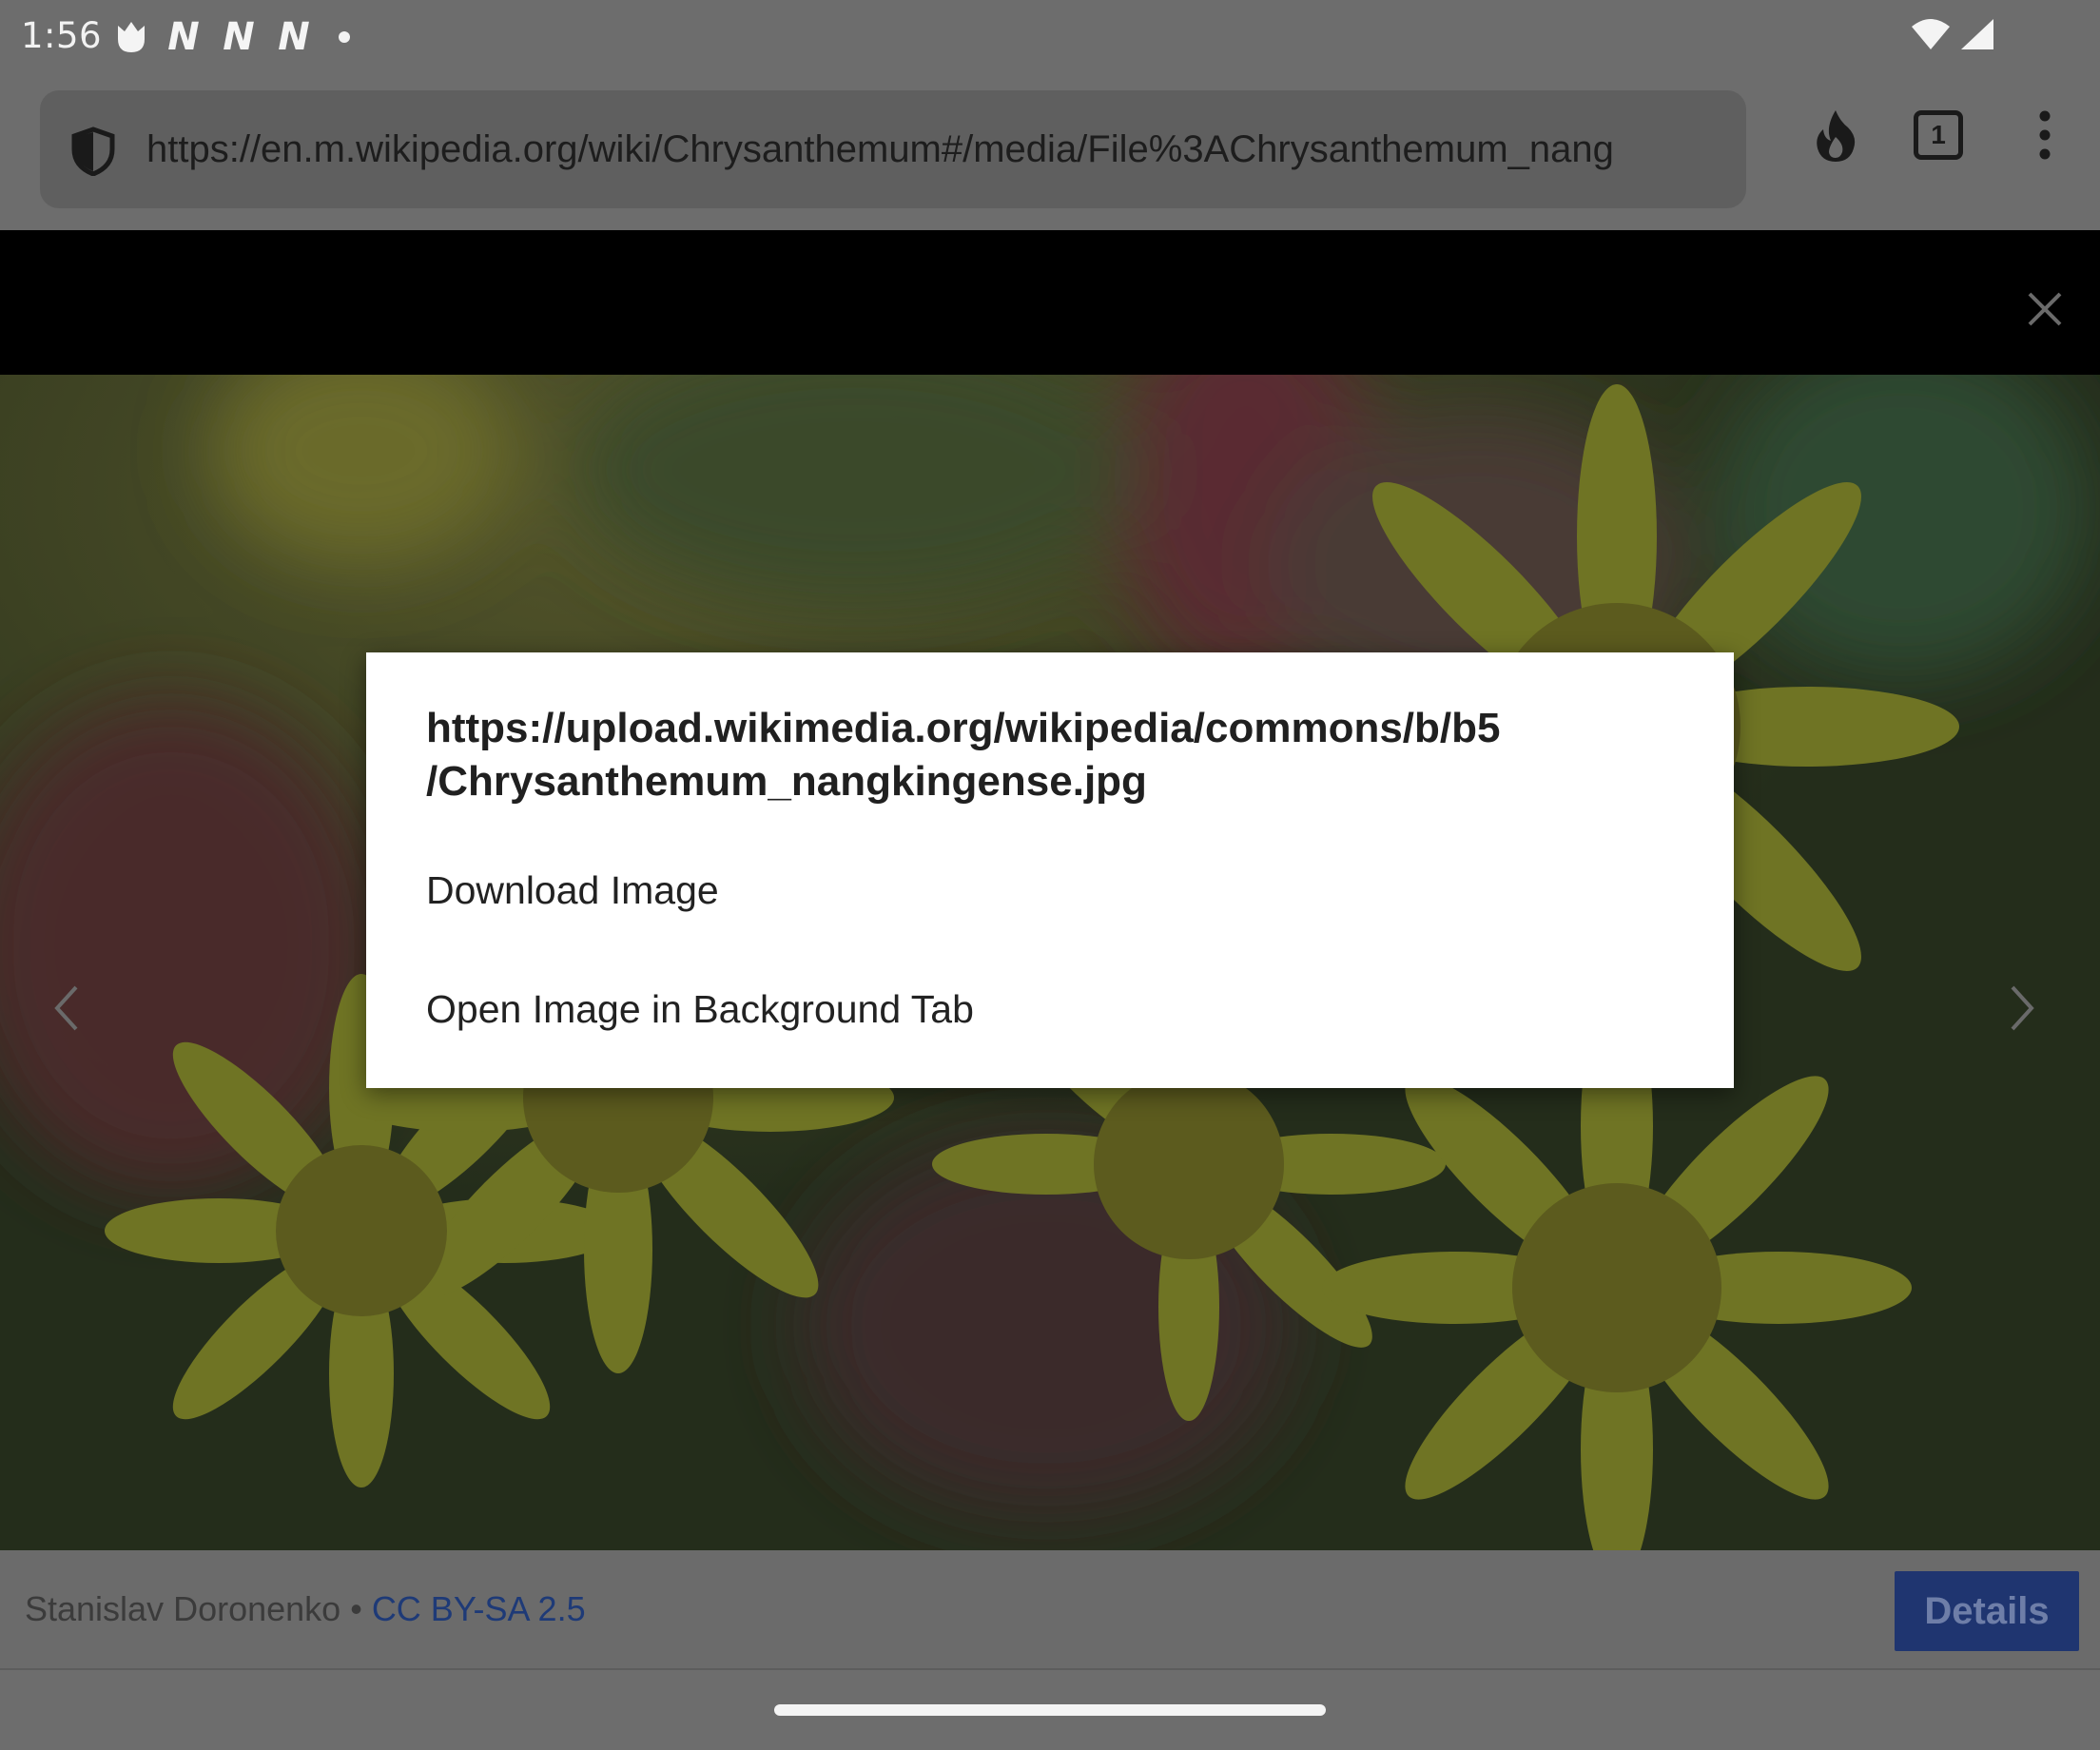  Describe the element at coordinates (2044, 135) in the screenshot. I see `overflow-menu-icon` at that location.